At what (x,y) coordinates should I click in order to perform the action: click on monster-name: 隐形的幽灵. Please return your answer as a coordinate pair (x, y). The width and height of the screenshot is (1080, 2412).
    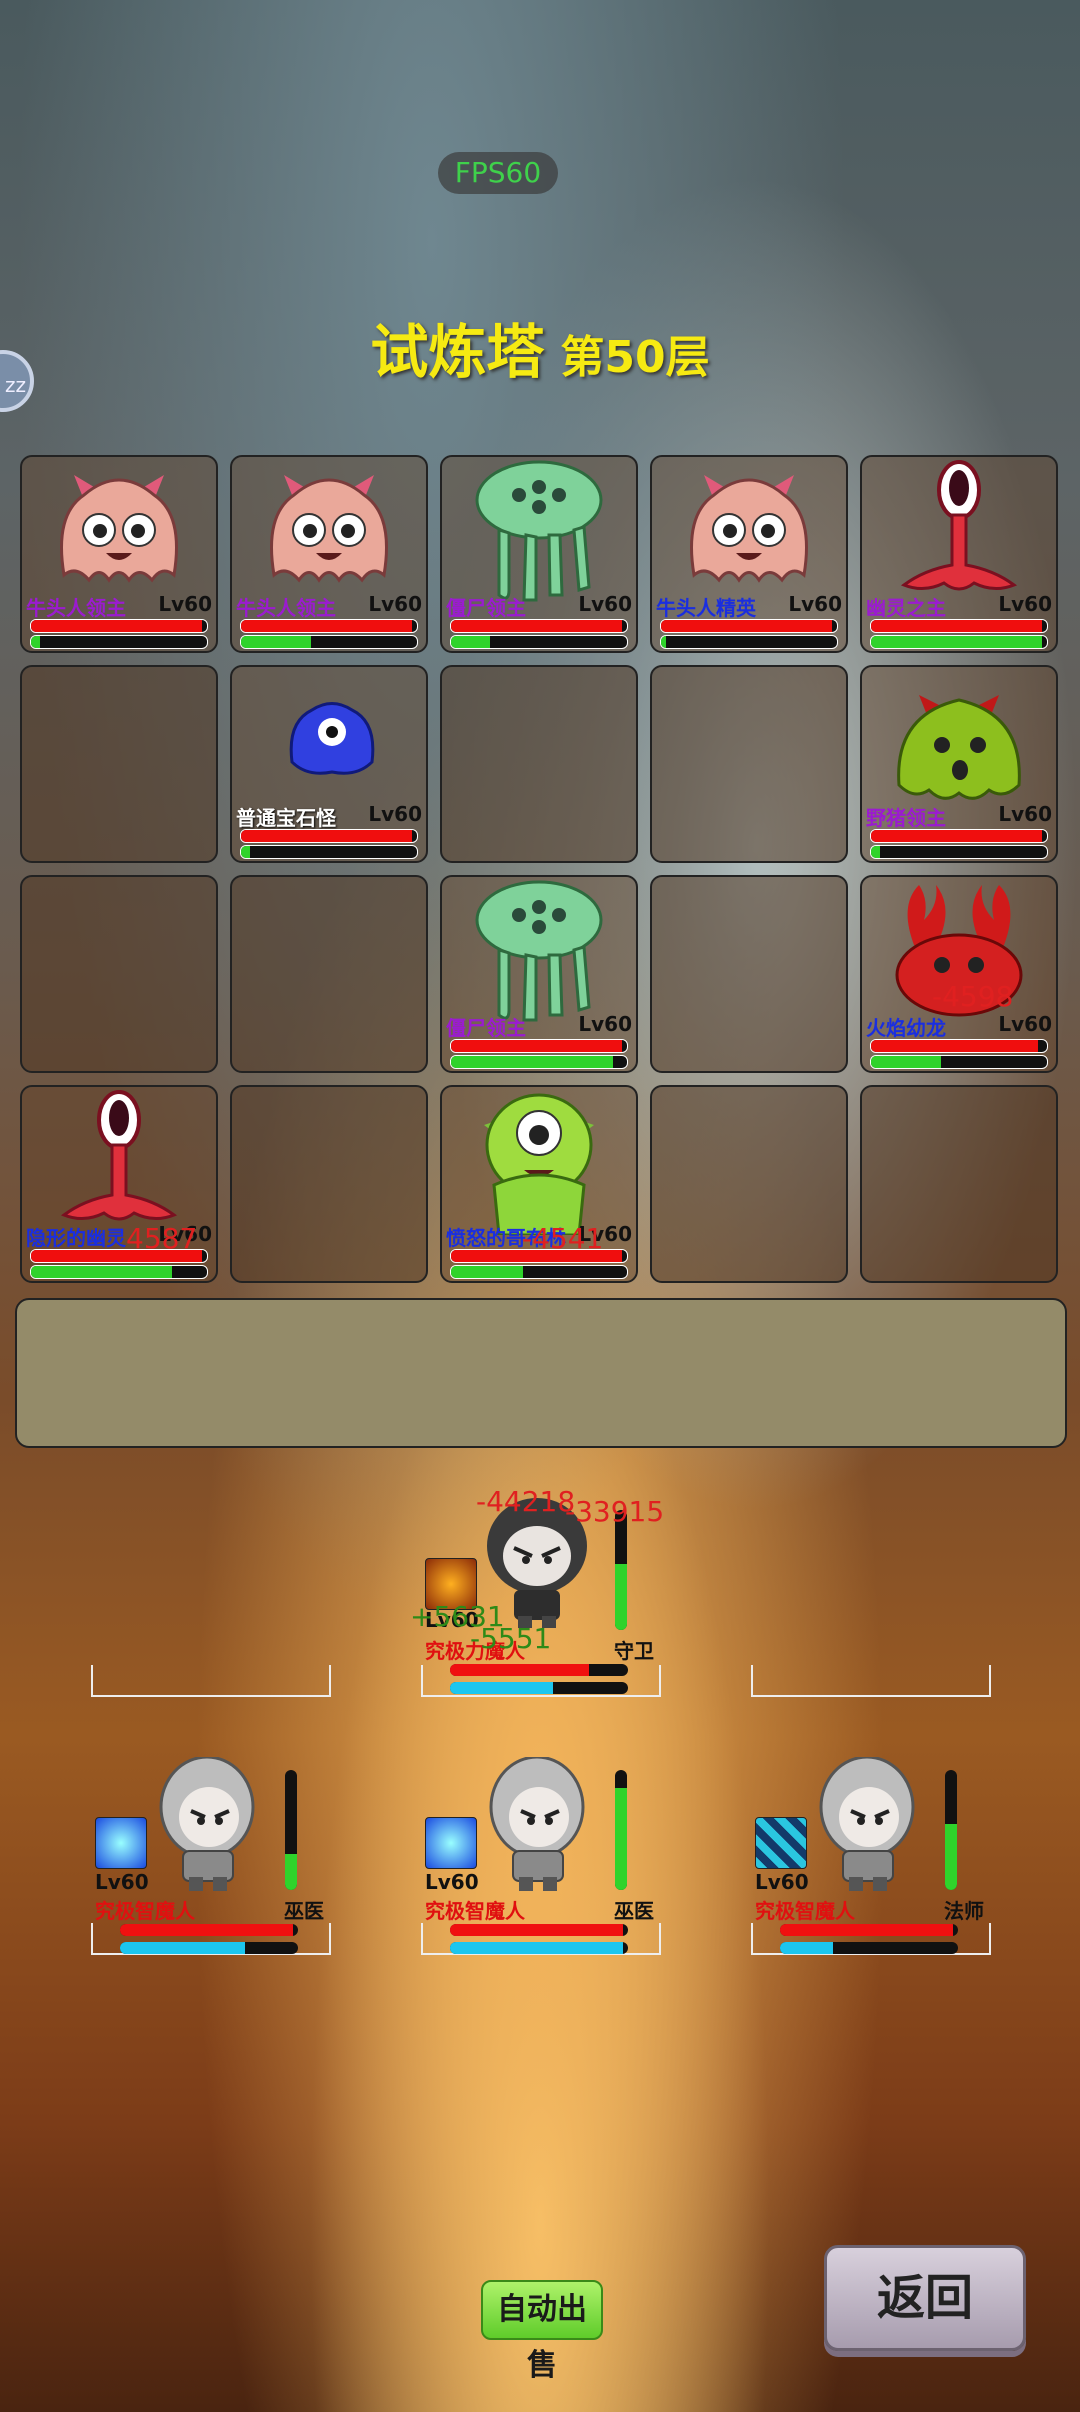
    Looking at the image, I should click on (76, 1238).